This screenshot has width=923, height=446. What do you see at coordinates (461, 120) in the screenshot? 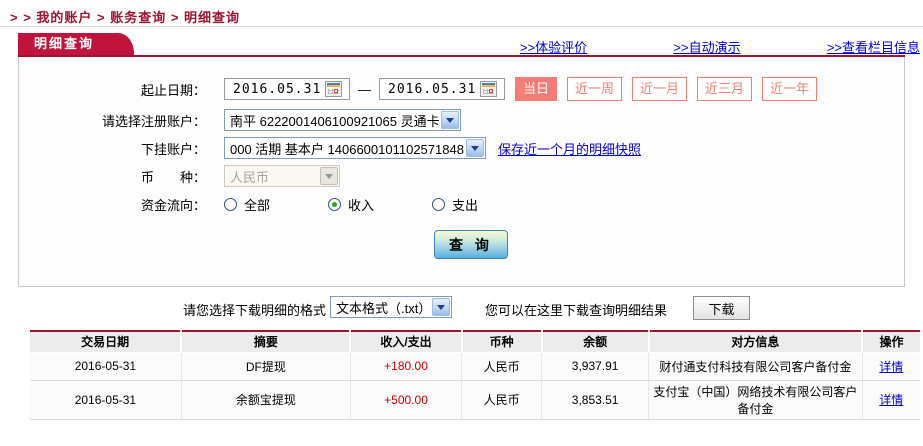
I see `registered-account-row: 请选择注册账户： 南平 6222001406100921065 灵通卡` at bounding box center [461, 120].